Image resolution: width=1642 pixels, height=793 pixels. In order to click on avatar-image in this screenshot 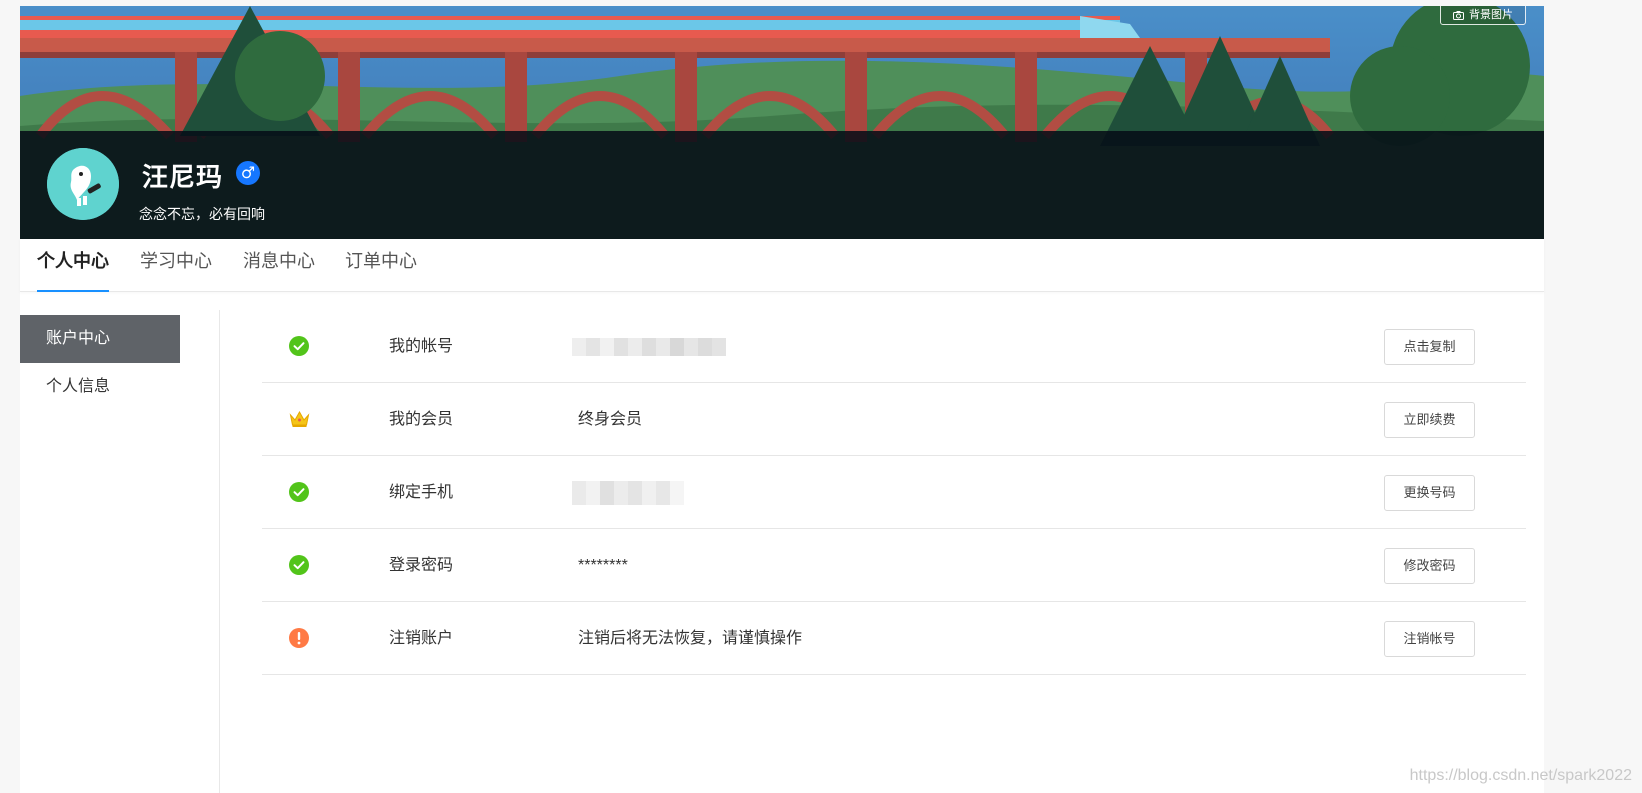, I will do `click(83, 184)`.